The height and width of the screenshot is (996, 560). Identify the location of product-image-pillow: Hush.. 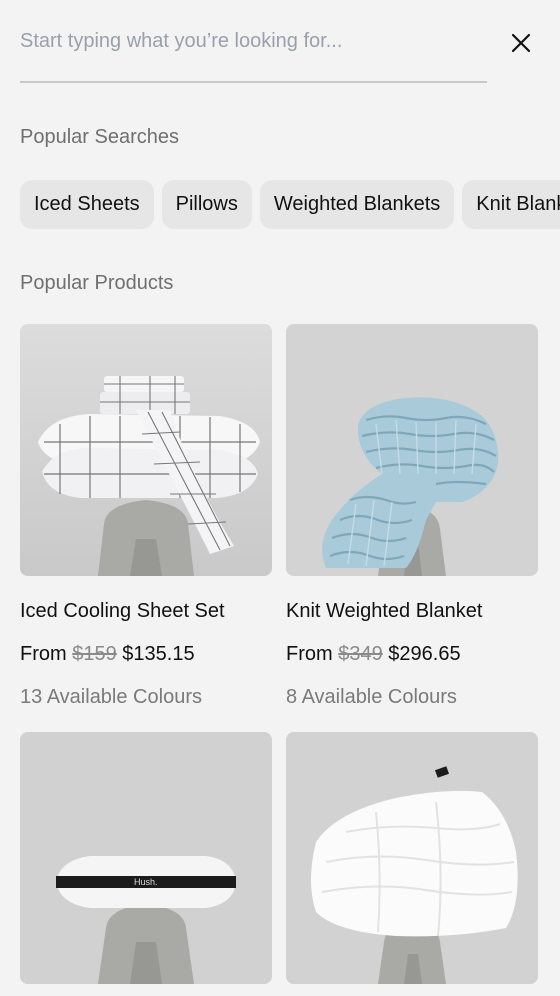
(146, 858).